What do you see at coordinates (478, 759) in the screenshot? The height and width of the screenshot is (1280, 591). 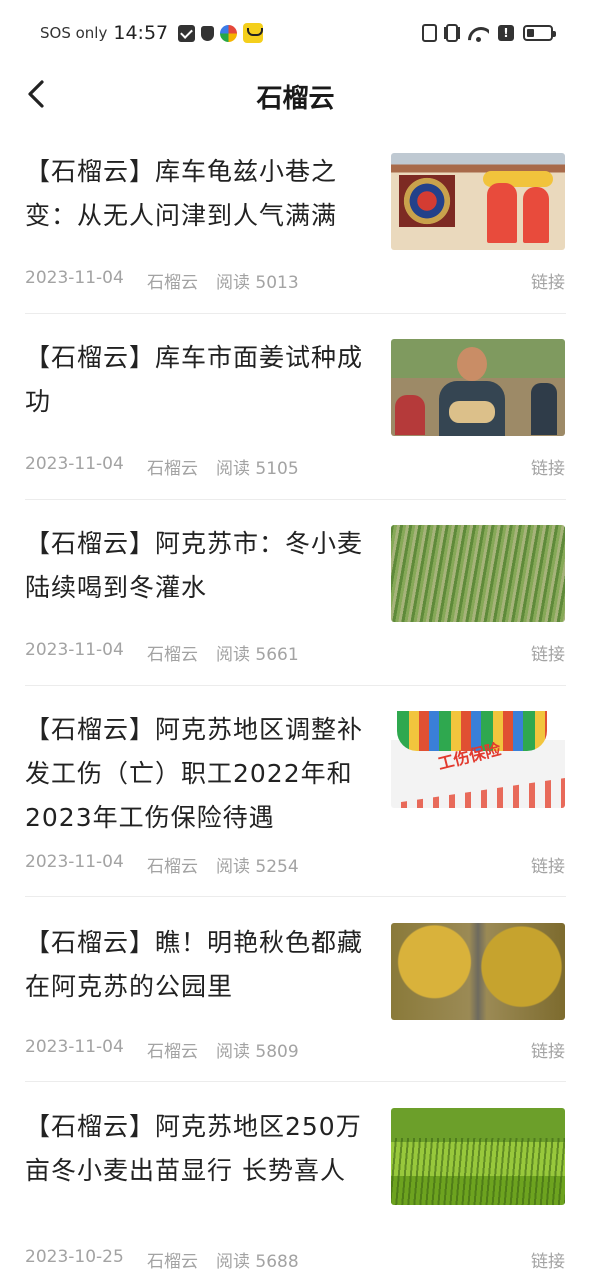 I see `article-thumbnail: 工伤保险` at bounding box center [478, 759].